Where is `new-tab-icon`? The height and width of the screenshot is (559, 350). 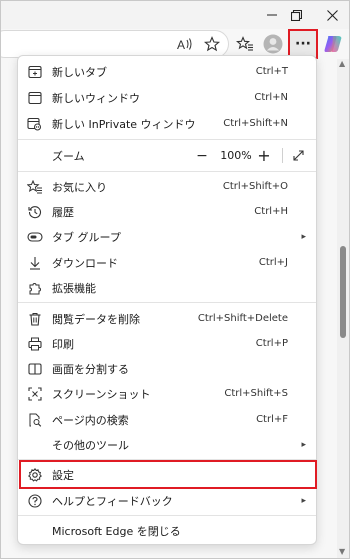 new-tab-icon is located at coordinates (35, 72).